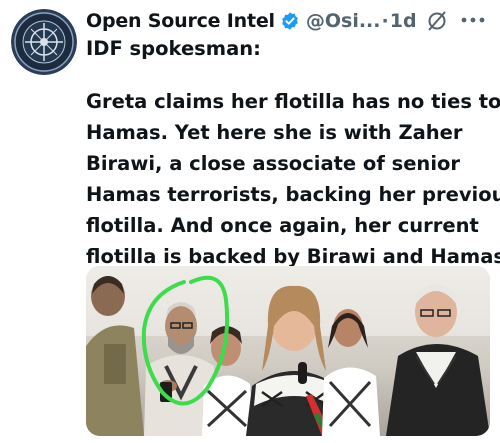  I want to click on author-name: Open Source Intel, so click(180, 21).